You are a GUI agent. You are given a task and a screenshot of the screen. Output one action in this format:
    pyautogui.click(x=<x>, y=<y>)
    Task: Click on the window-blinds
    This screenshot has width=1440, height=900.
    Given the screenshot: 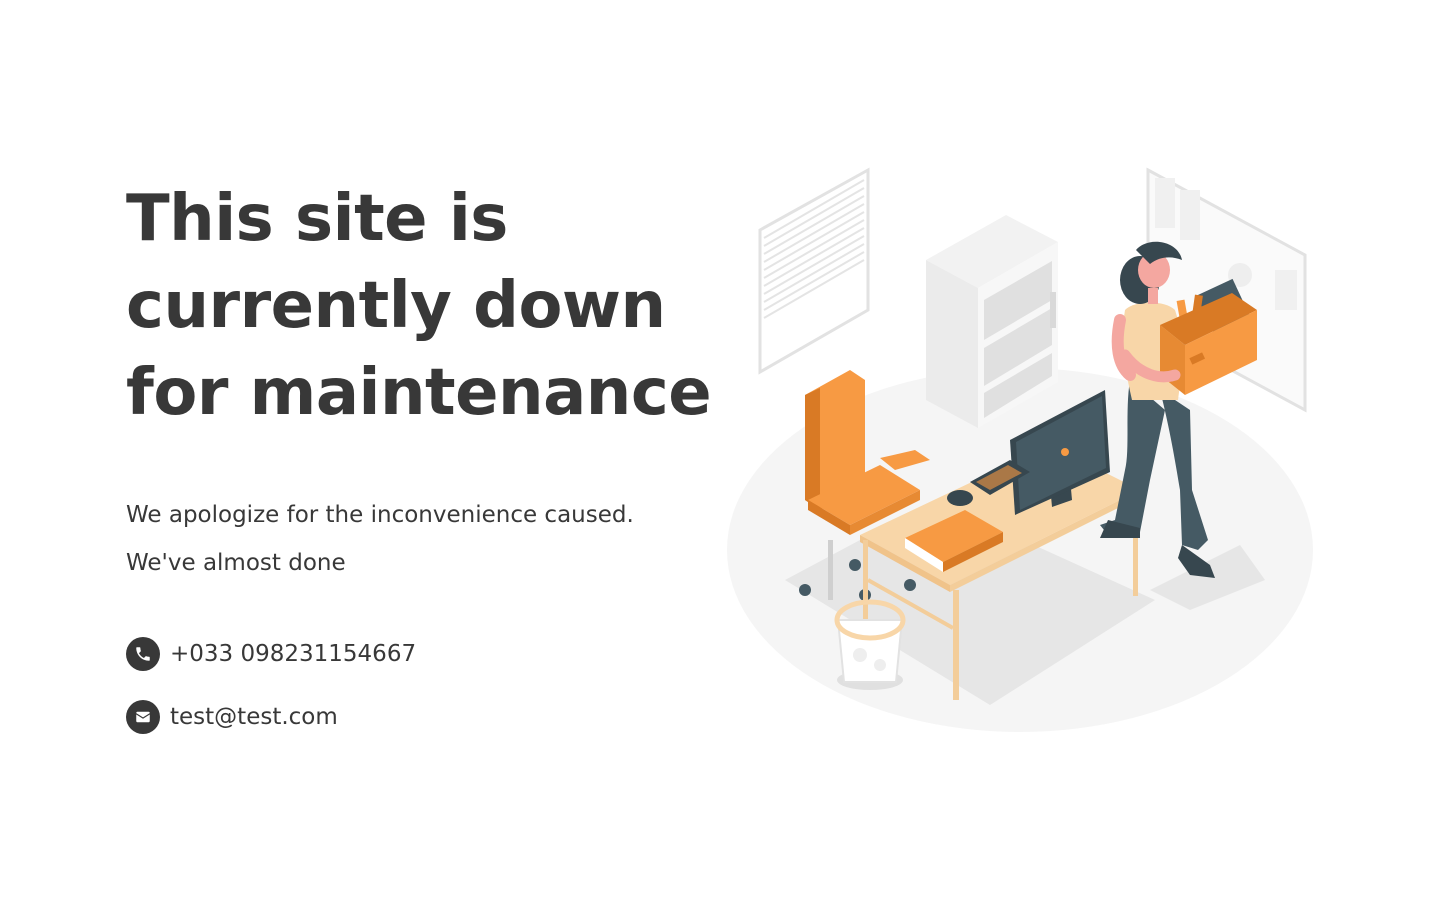 What is the action you would take?
    pyautogui.click(x=814, y=271)
    